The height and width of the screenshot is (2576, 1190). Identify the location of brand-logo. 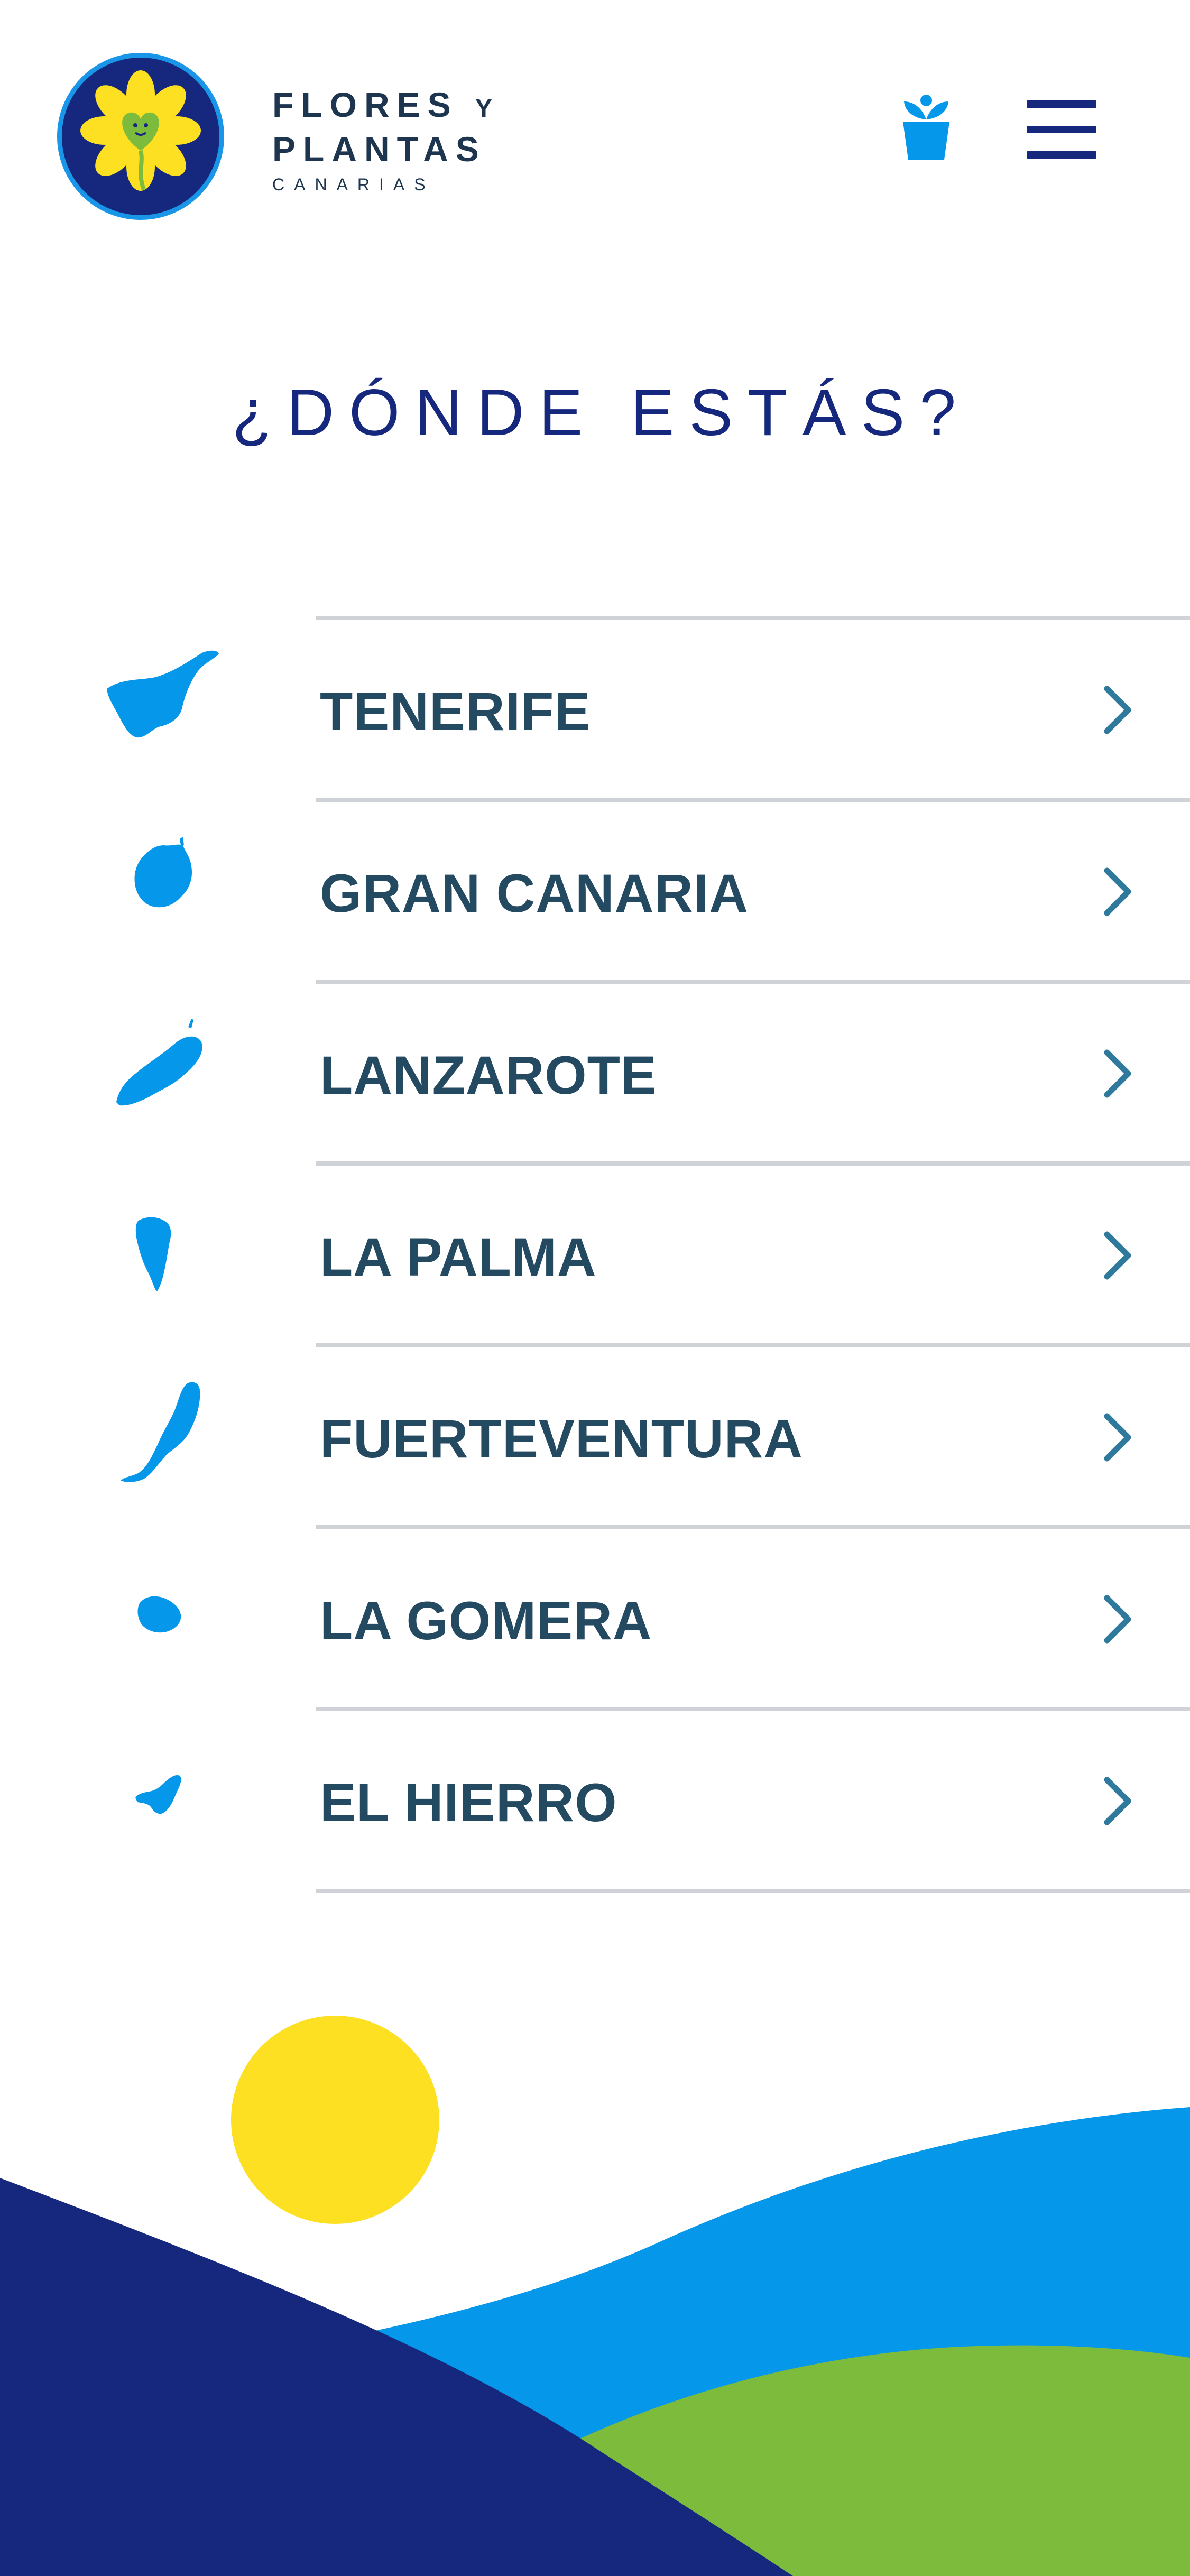
(140, 136).